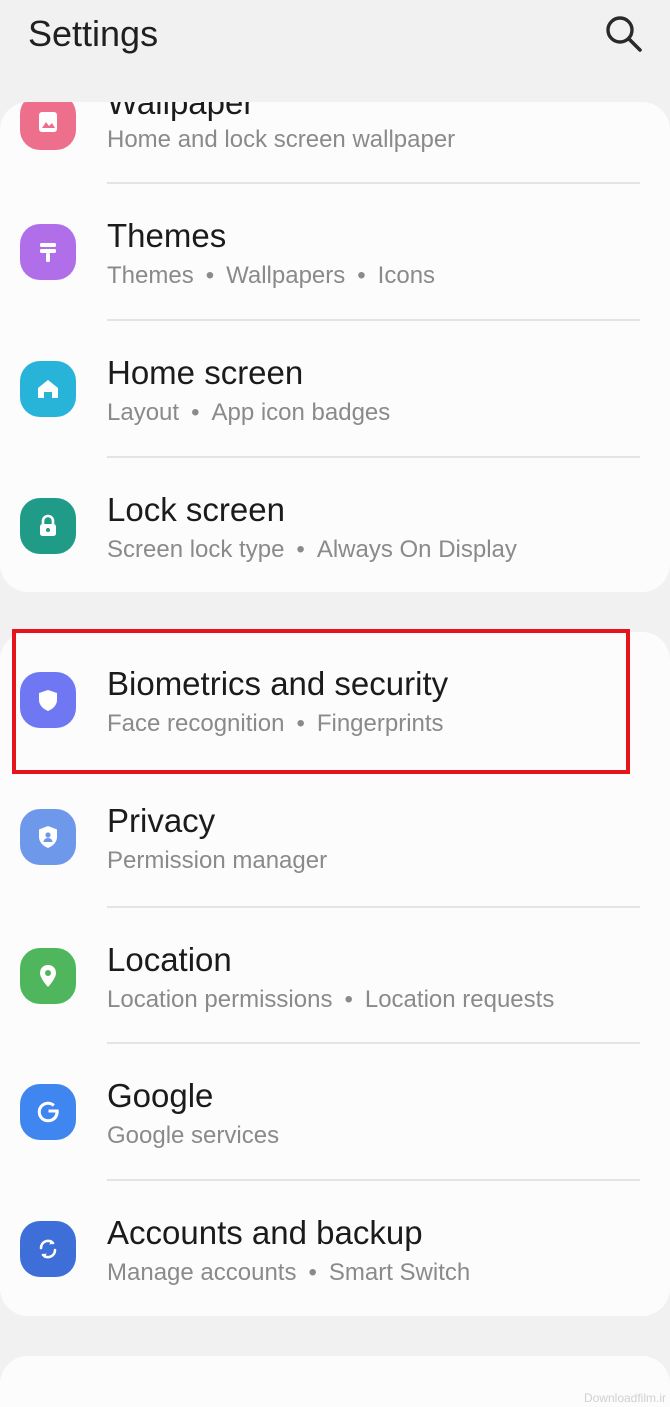 The height and width of the screenshot is (1407, 670). Describe the element at coordinates (406, 275) in the screenshot. I see `subtitle-part: Icons` at that location.